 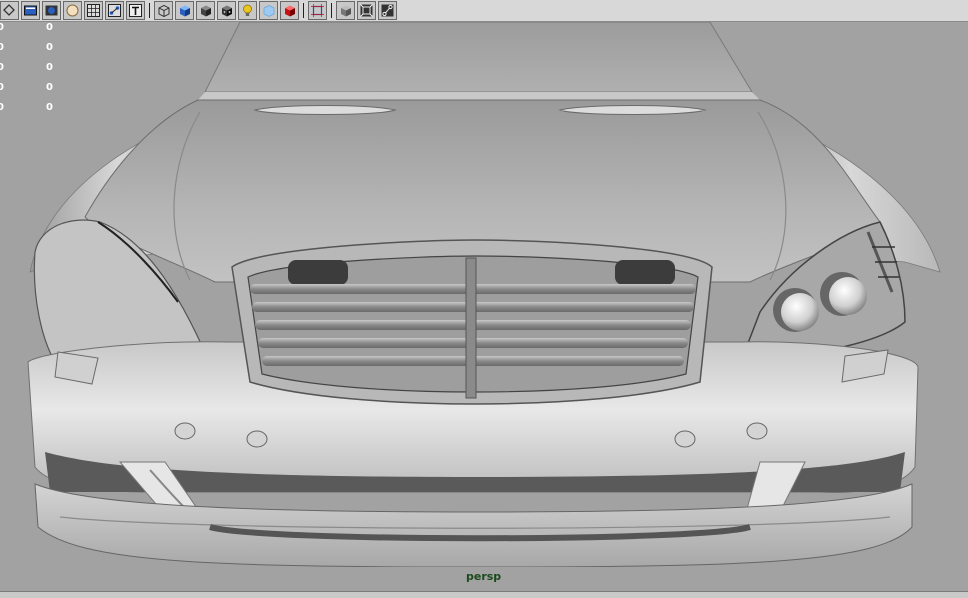 I want to click on select-tool-icon, so click(x=9, y=10).